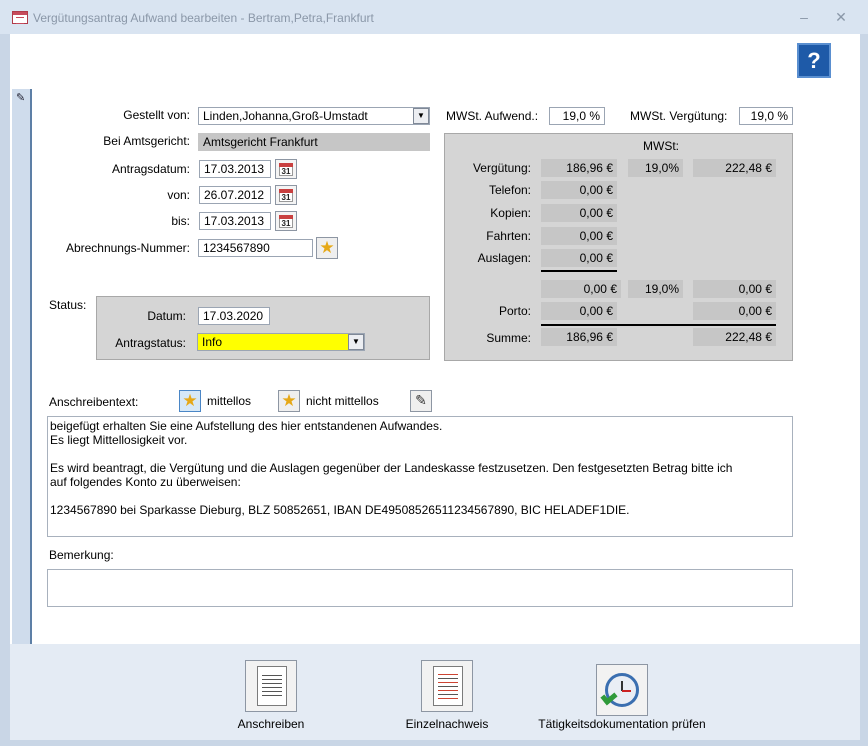 The height and width of the screenshot is (746, 868). What do you see at coordinates (841, 17) in the screenshot?
I see `close-icon: ✕` at bounding box center [841, 17].